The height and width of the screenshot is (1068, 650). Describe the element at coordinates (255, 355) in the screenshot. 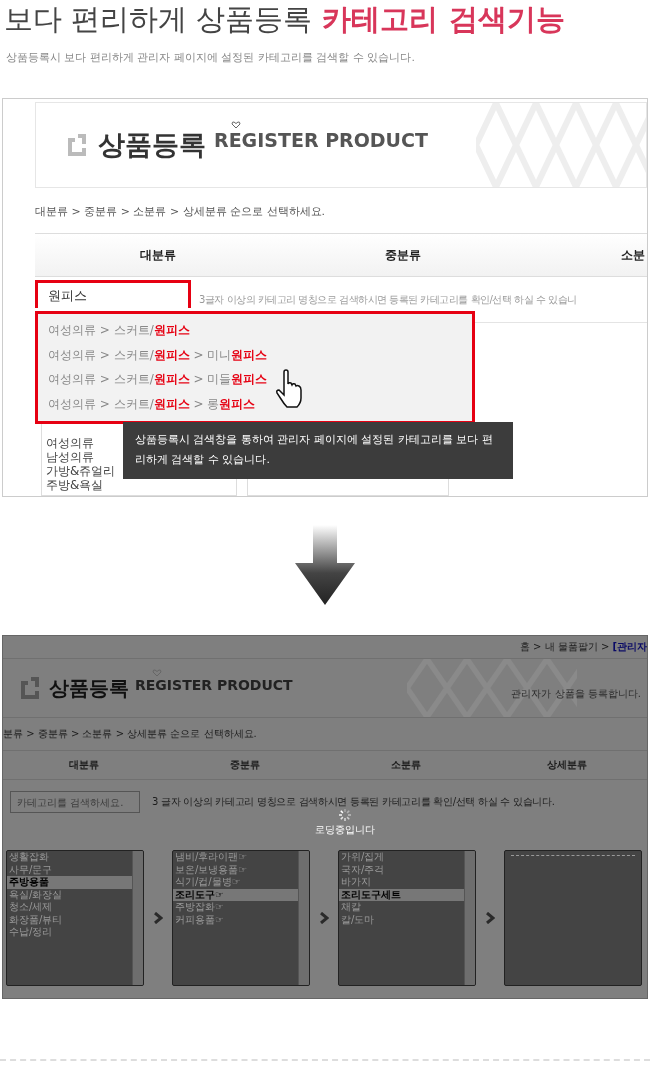

I see `suggestion-item: 여성의류 > 스커트/원피스 > 미니원피스` at that location.